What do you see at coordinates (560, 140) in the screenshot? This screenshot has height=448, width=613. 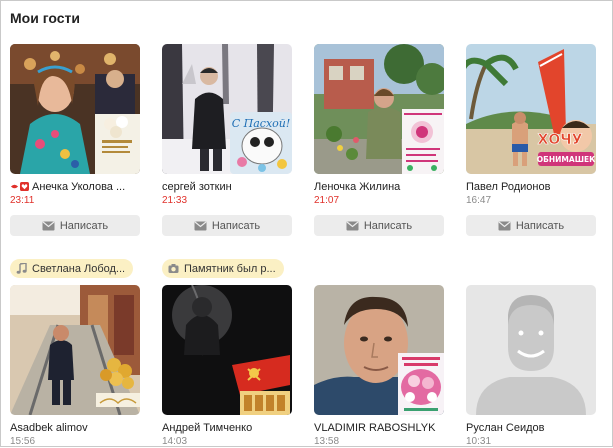 I see `hochu-sticker-text: ХОЧУ` at bounding box center [560, 140].